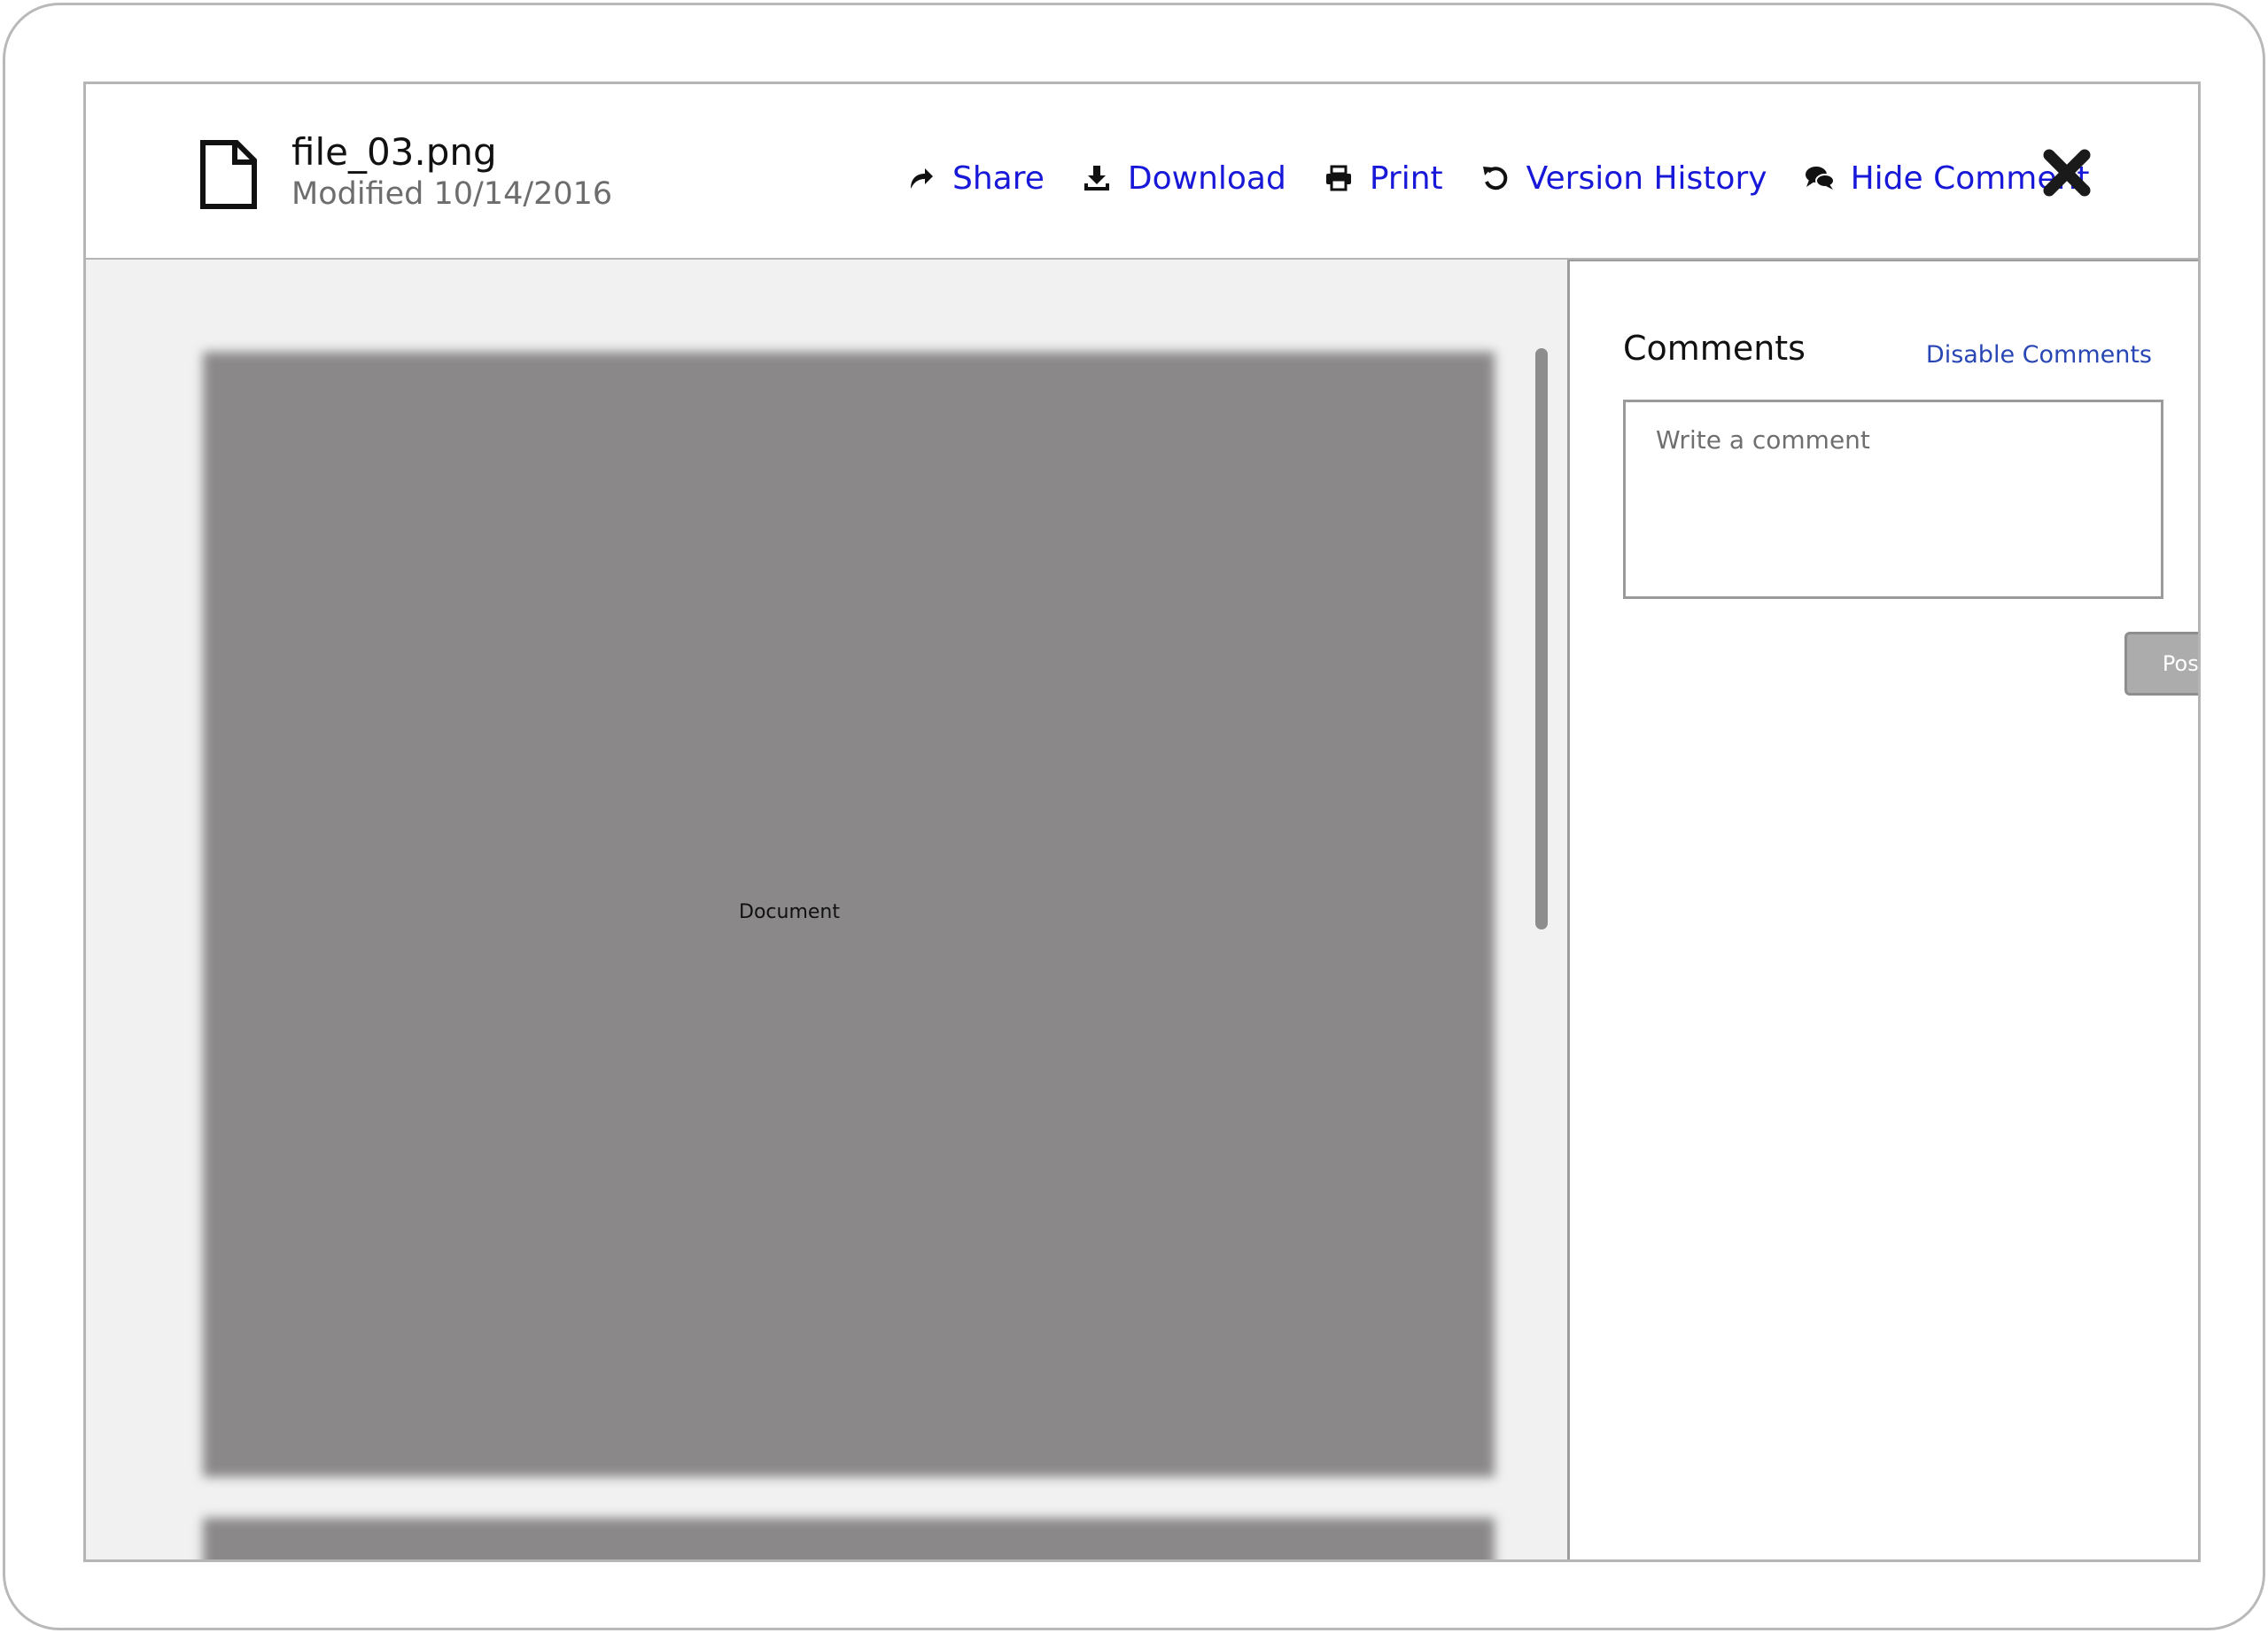  I want to click on version-history-button: Version History, so click(1623, 178).